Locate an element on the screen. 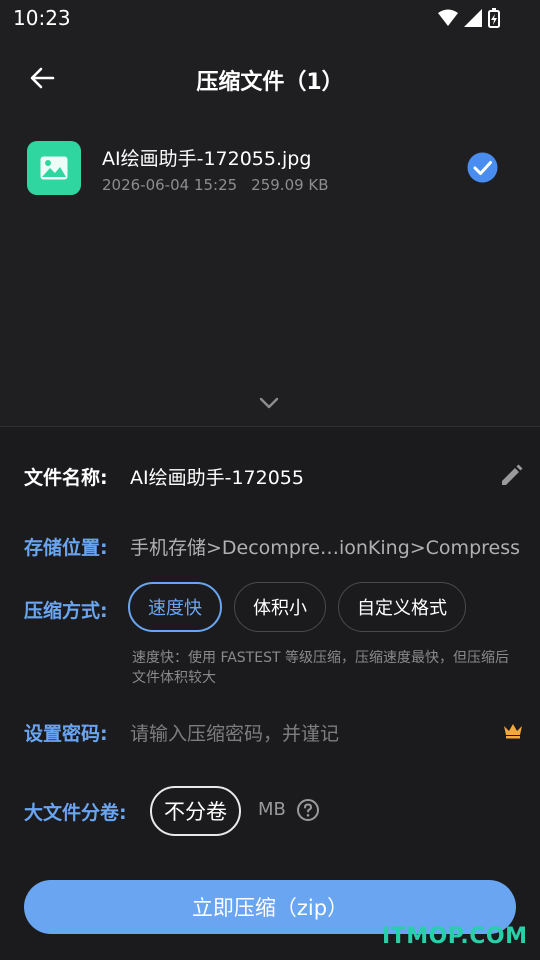 Image resolution: width=540 pixels, height=960 pixels. password-row: 设置密码: 请输入压缩密码，并谨记 is located at coordinates (274, 734).